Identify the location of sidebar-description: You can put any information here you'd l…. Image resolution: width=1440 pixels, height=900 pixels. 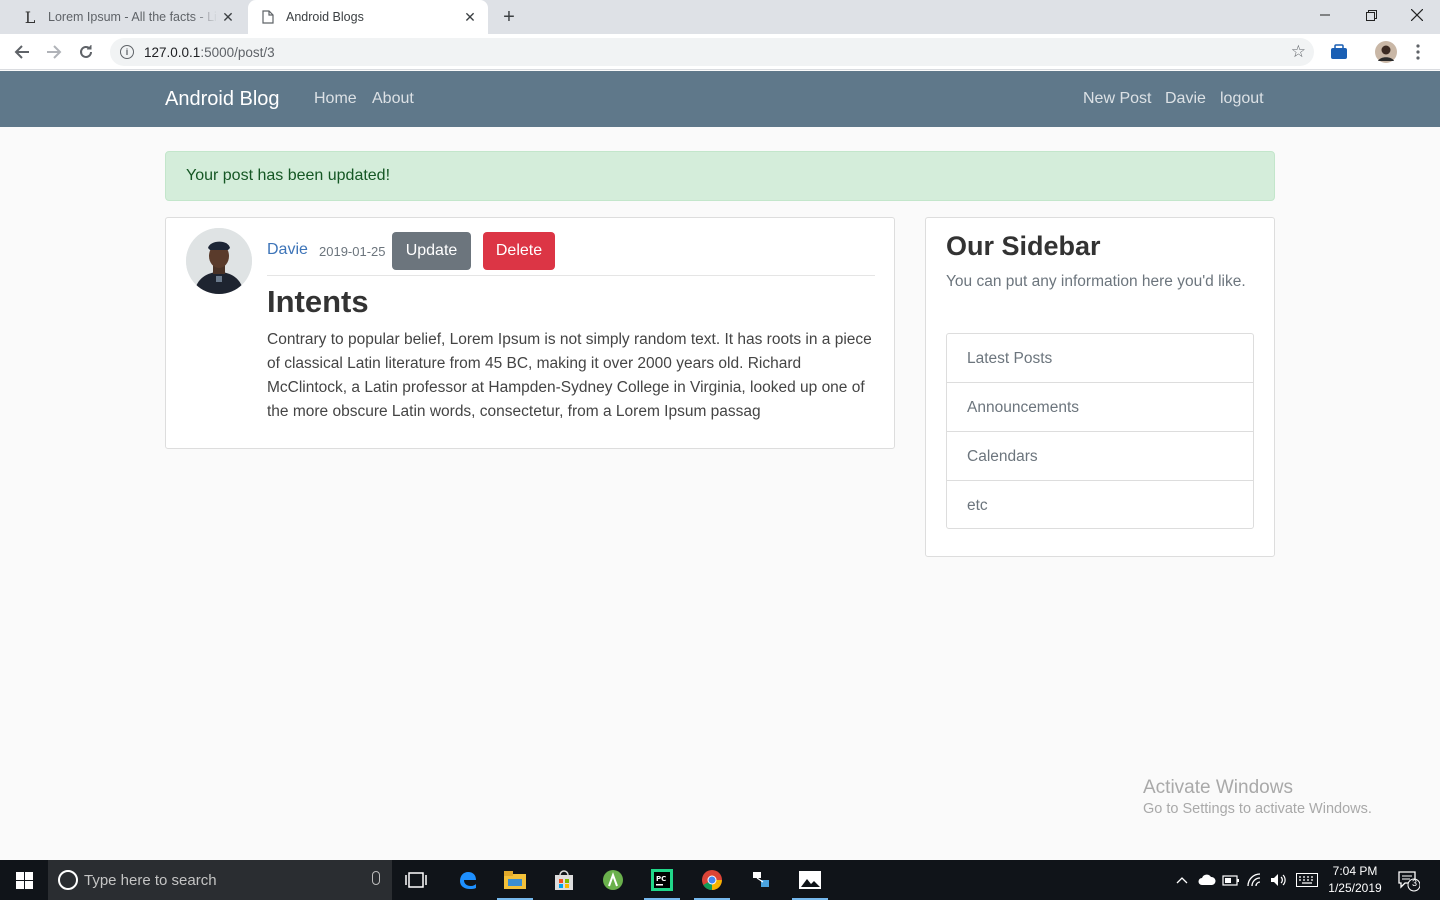
(1096, 281).